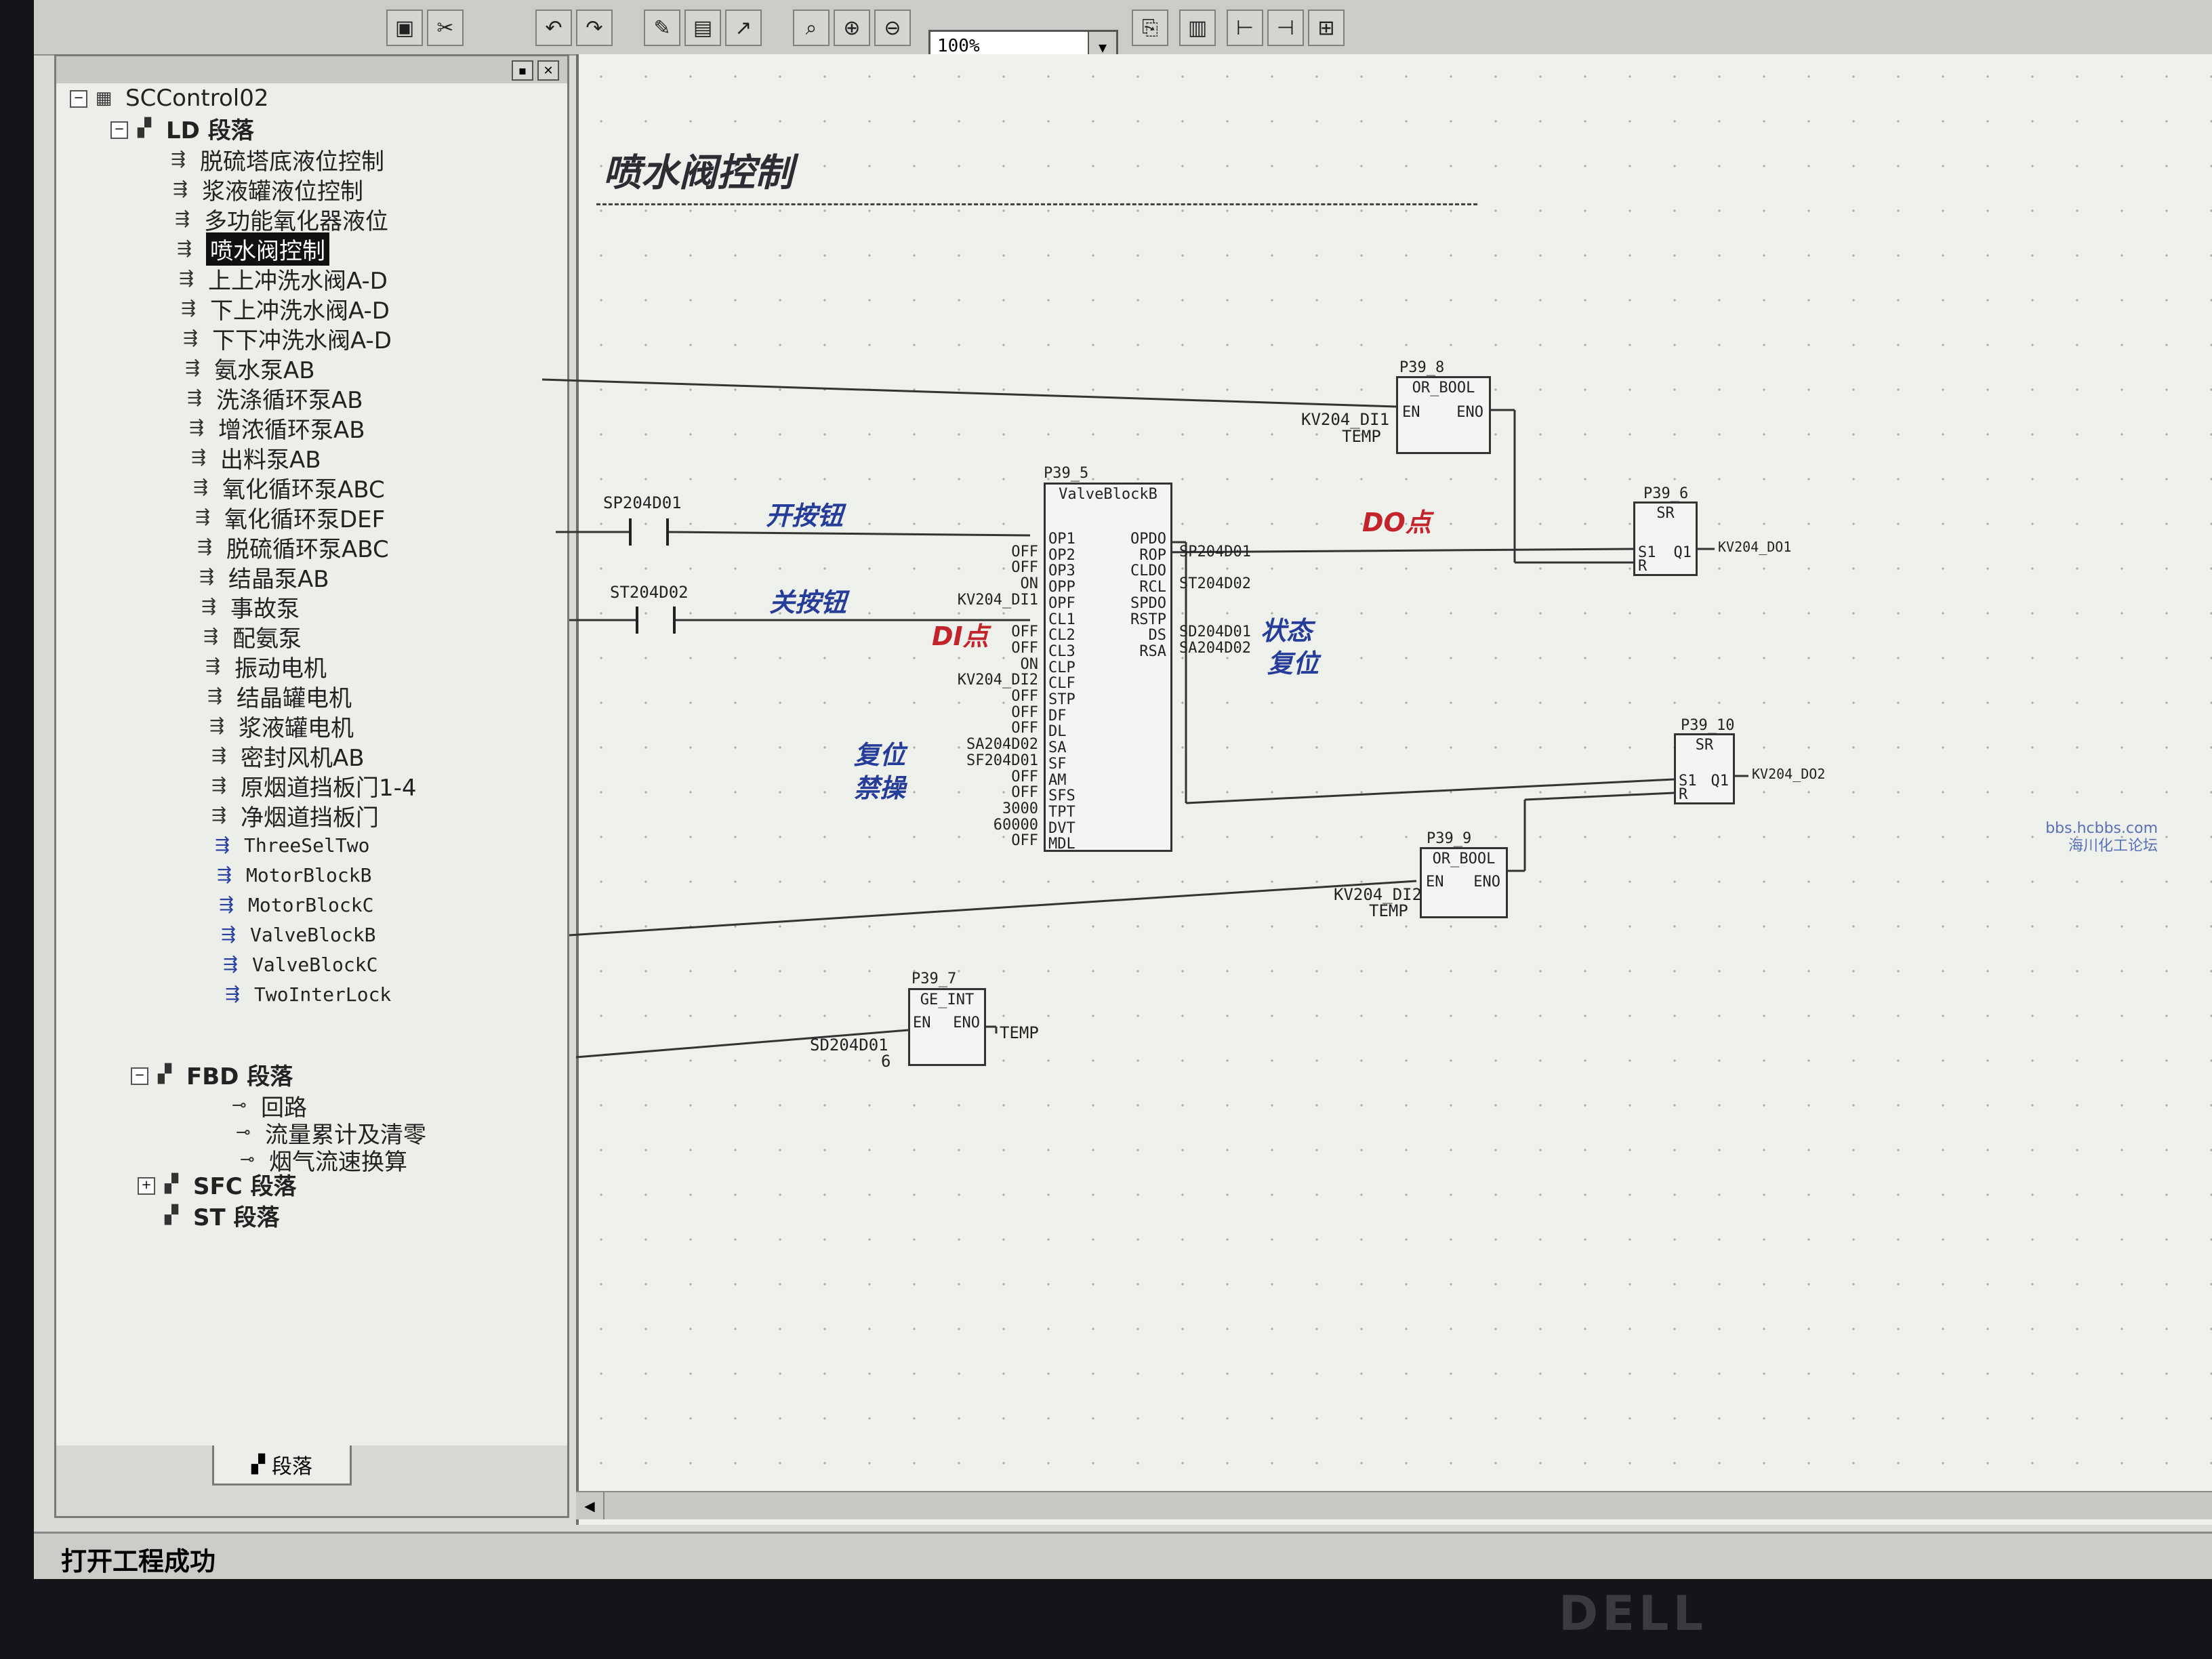 Image resolution: width=2212 pixels, height=1659 pixels. I want to click on valve-block-input-pin: OPP, so click(1062, 588).